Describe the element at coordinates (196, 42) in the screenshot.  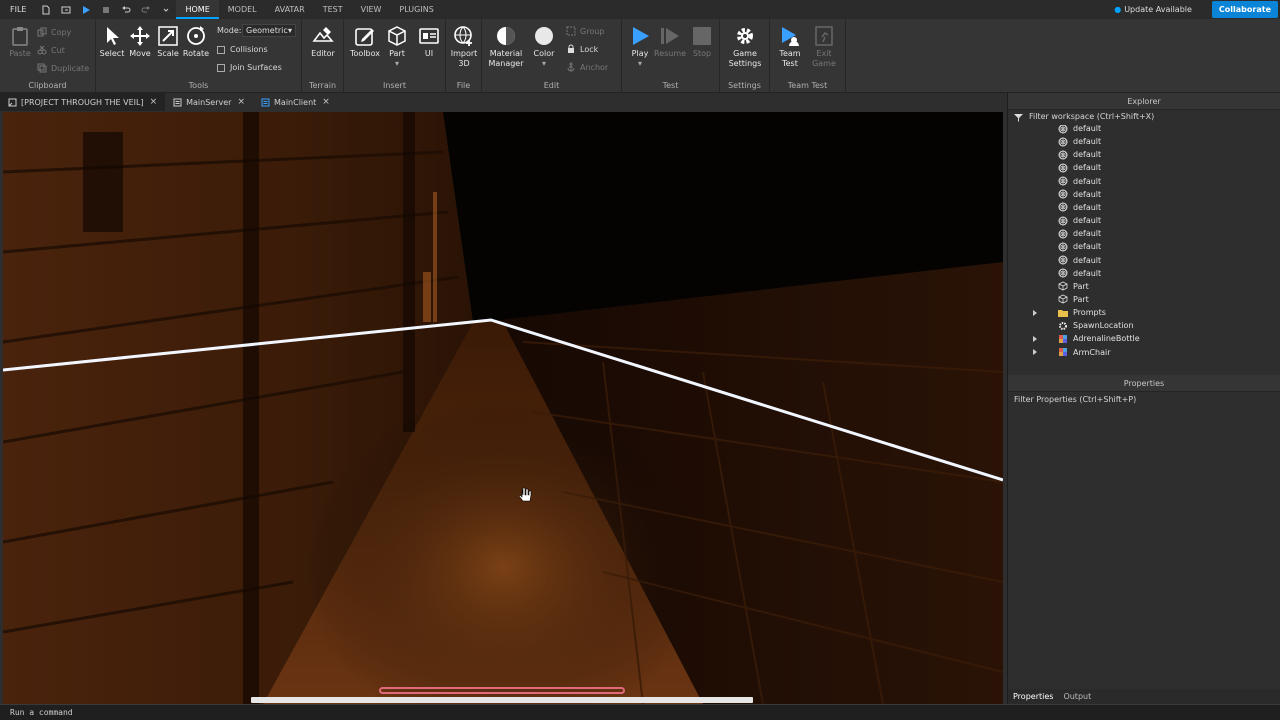
I see `rotate-tool-button: Rotate` at that location.